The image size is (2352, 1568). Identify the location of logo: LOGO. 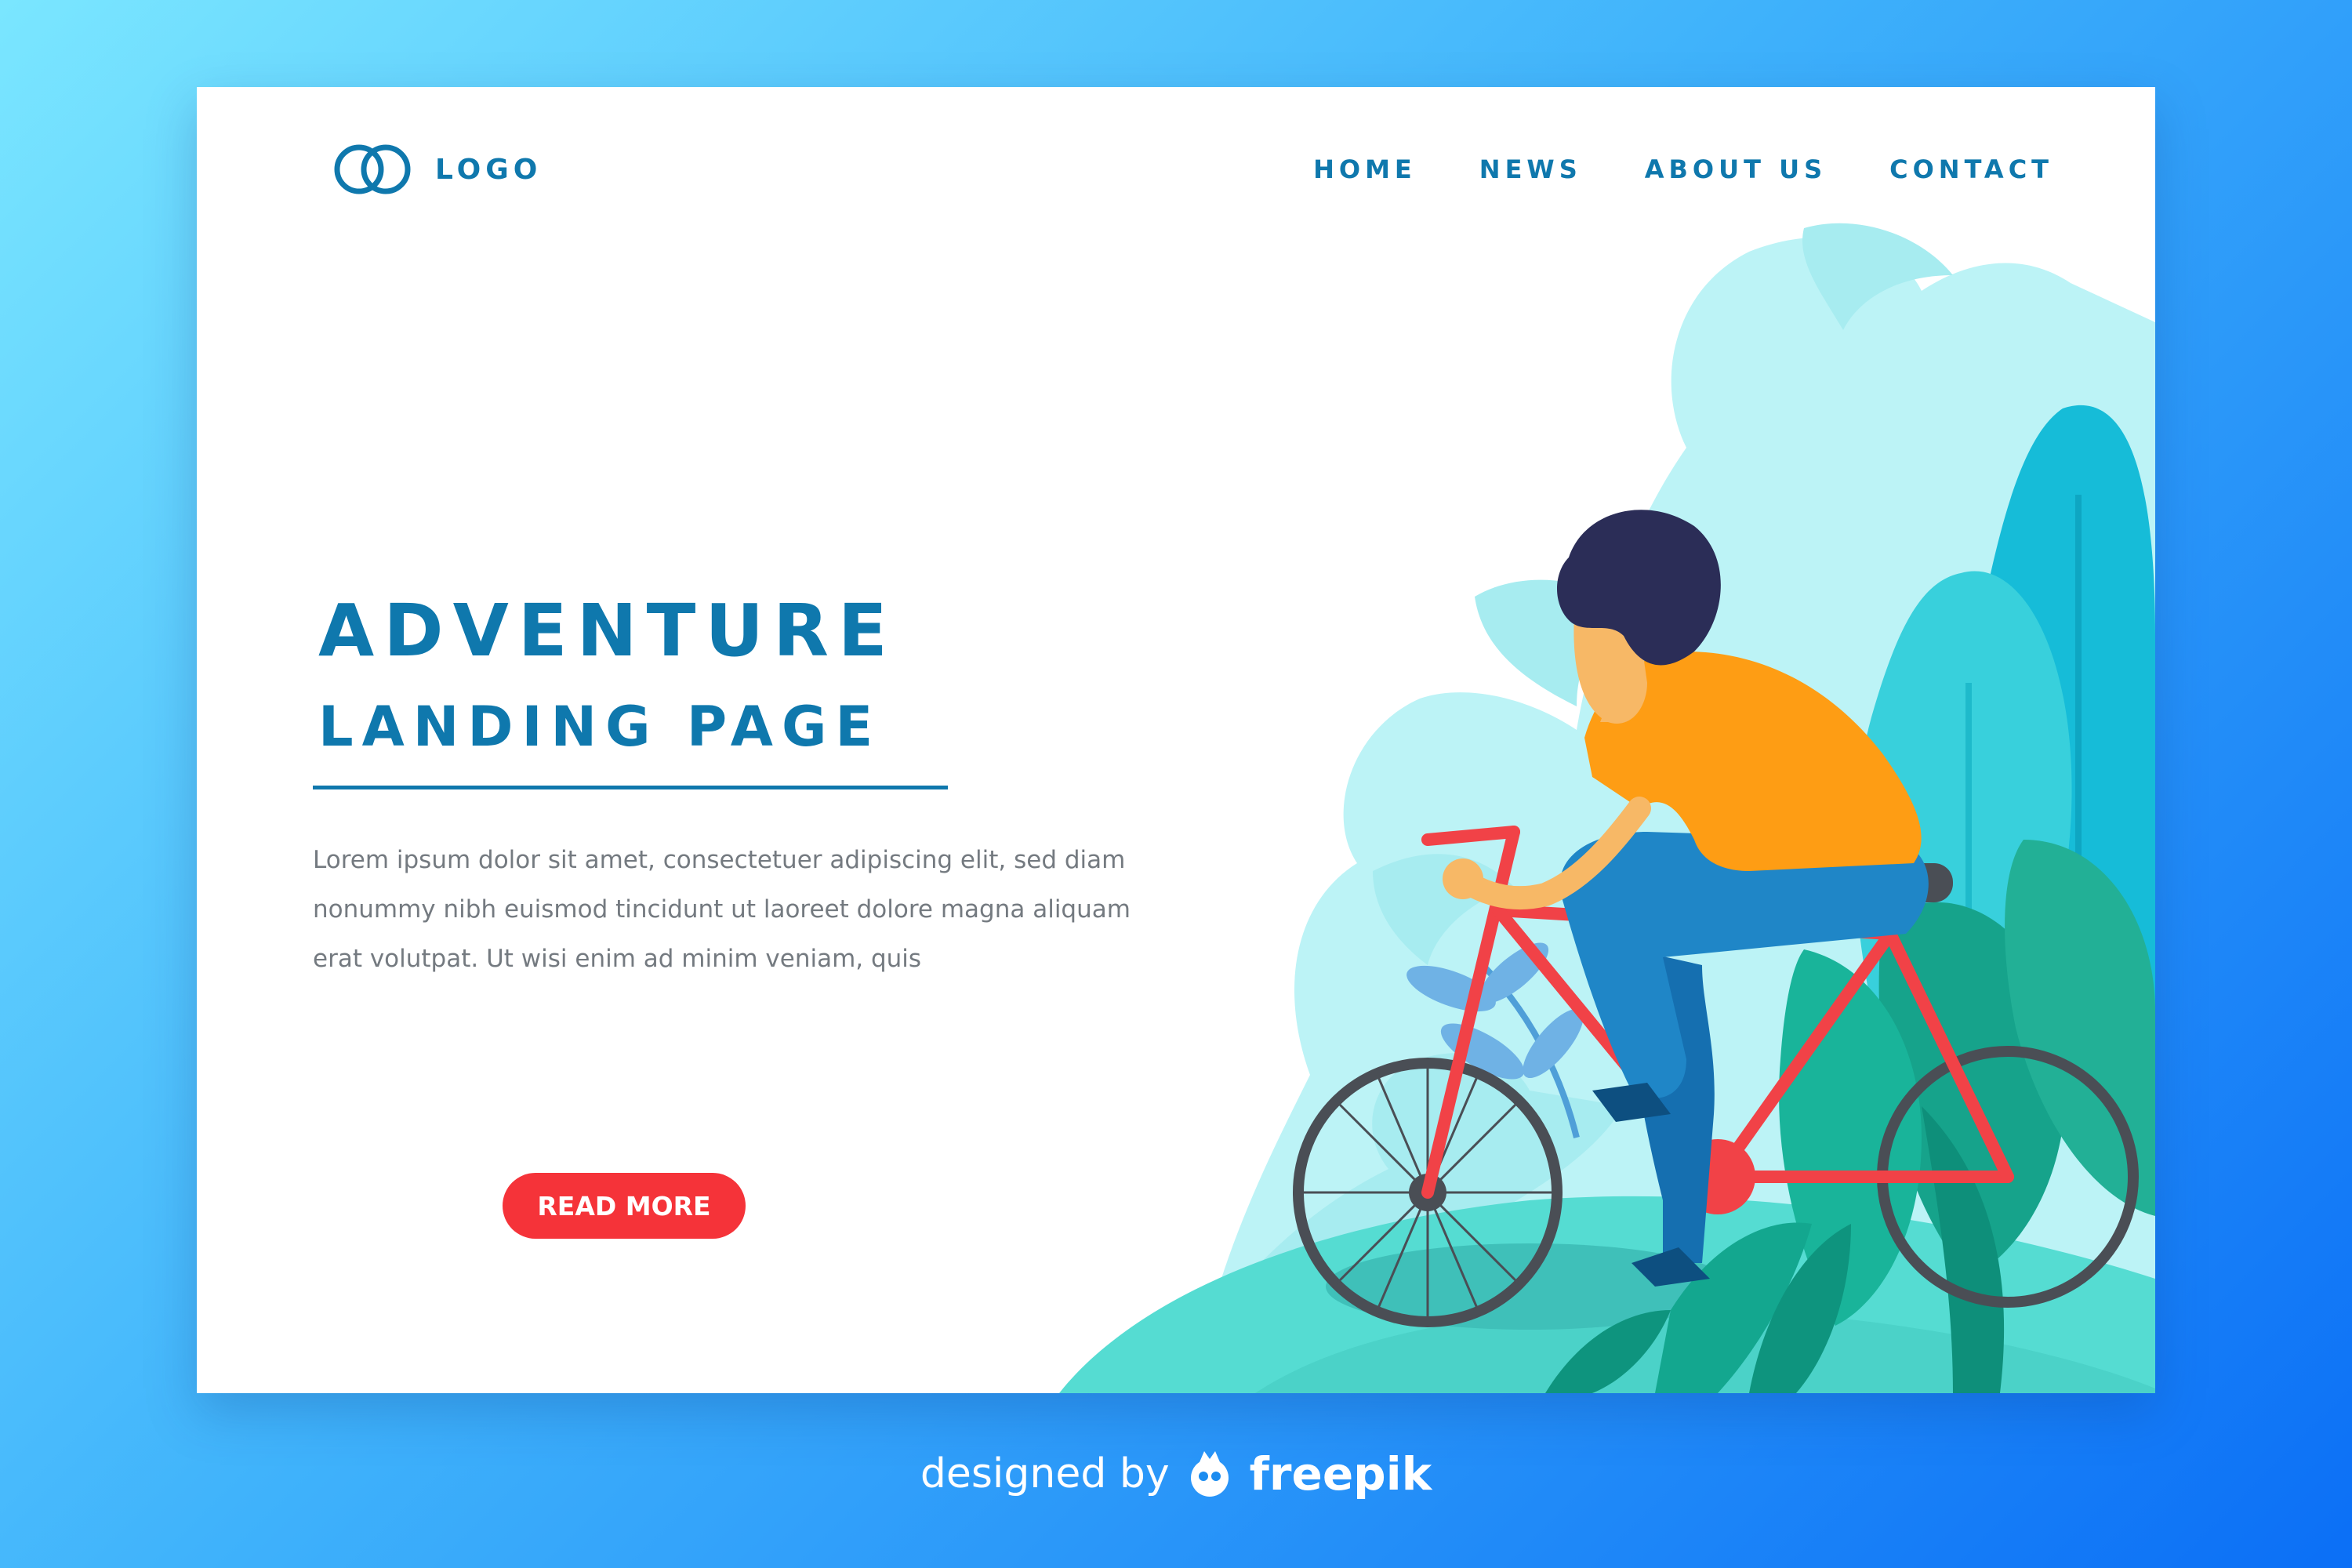
(437, 169).